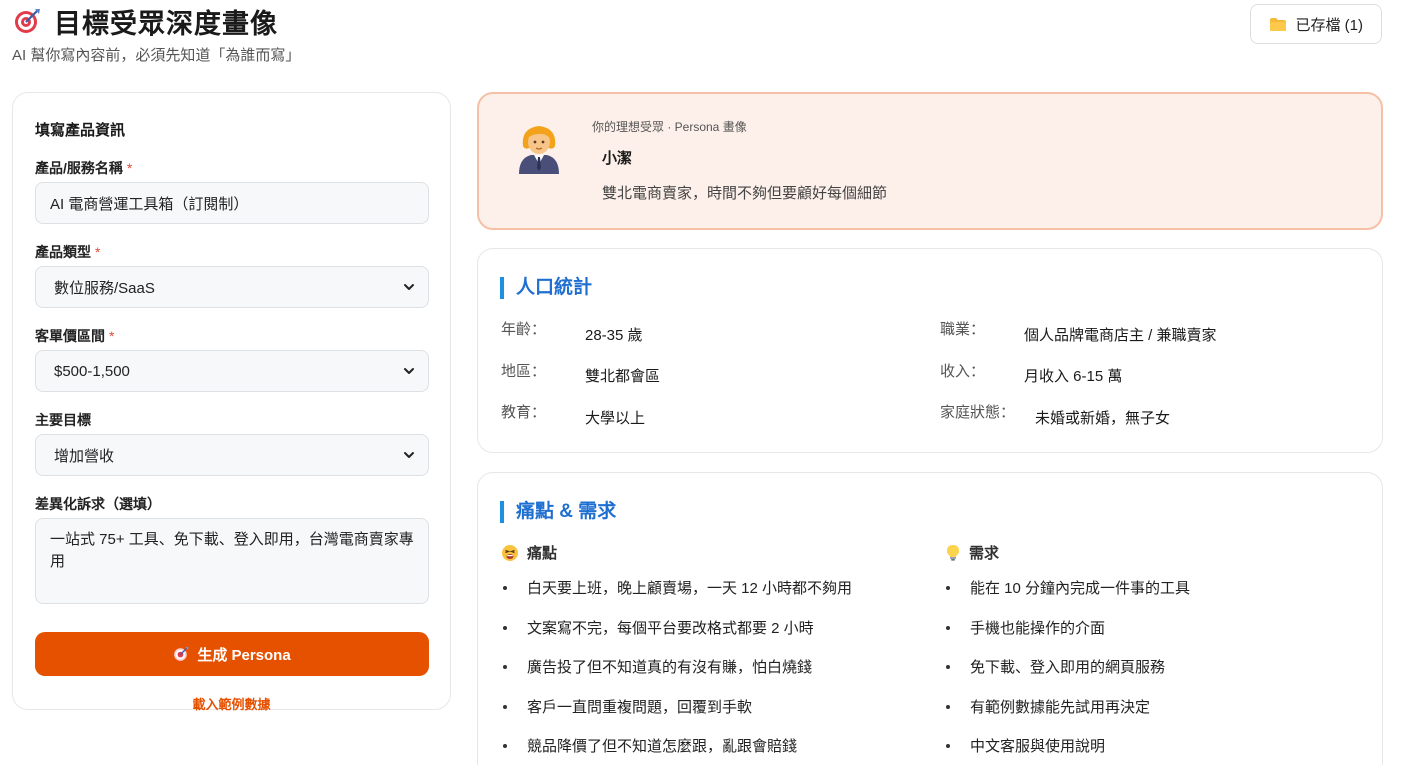  I want to click on folder-icon, so click(1278, 24).